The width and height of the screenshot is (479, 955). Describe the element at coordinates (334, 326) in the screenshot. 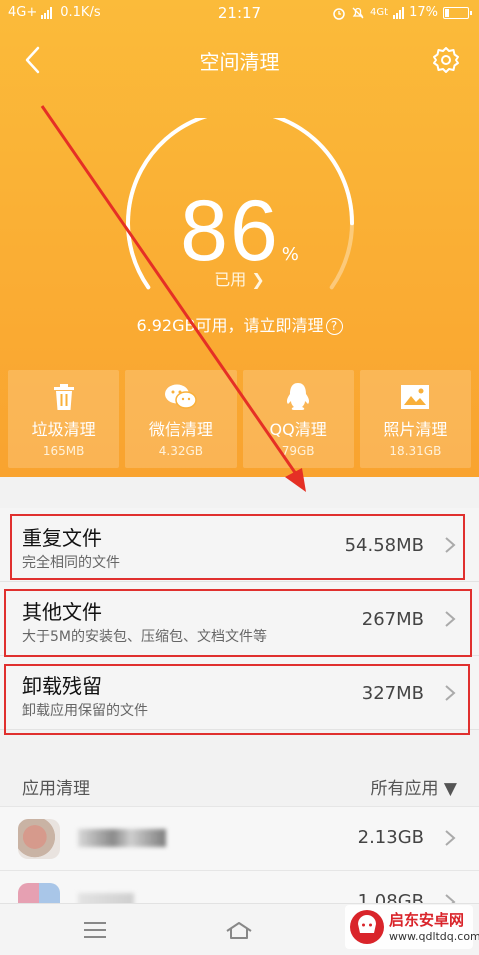

I see `help-icon: ?` at that location.